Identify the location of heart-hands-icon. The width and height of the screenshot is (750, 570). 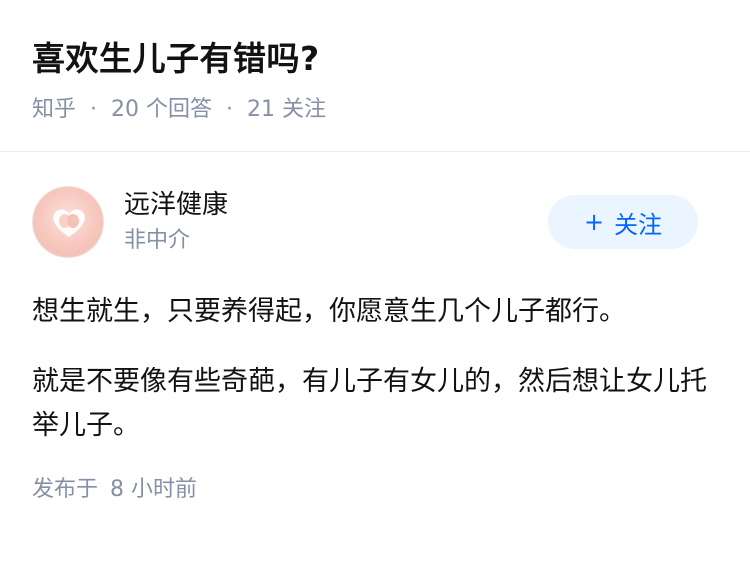
(69, 223).